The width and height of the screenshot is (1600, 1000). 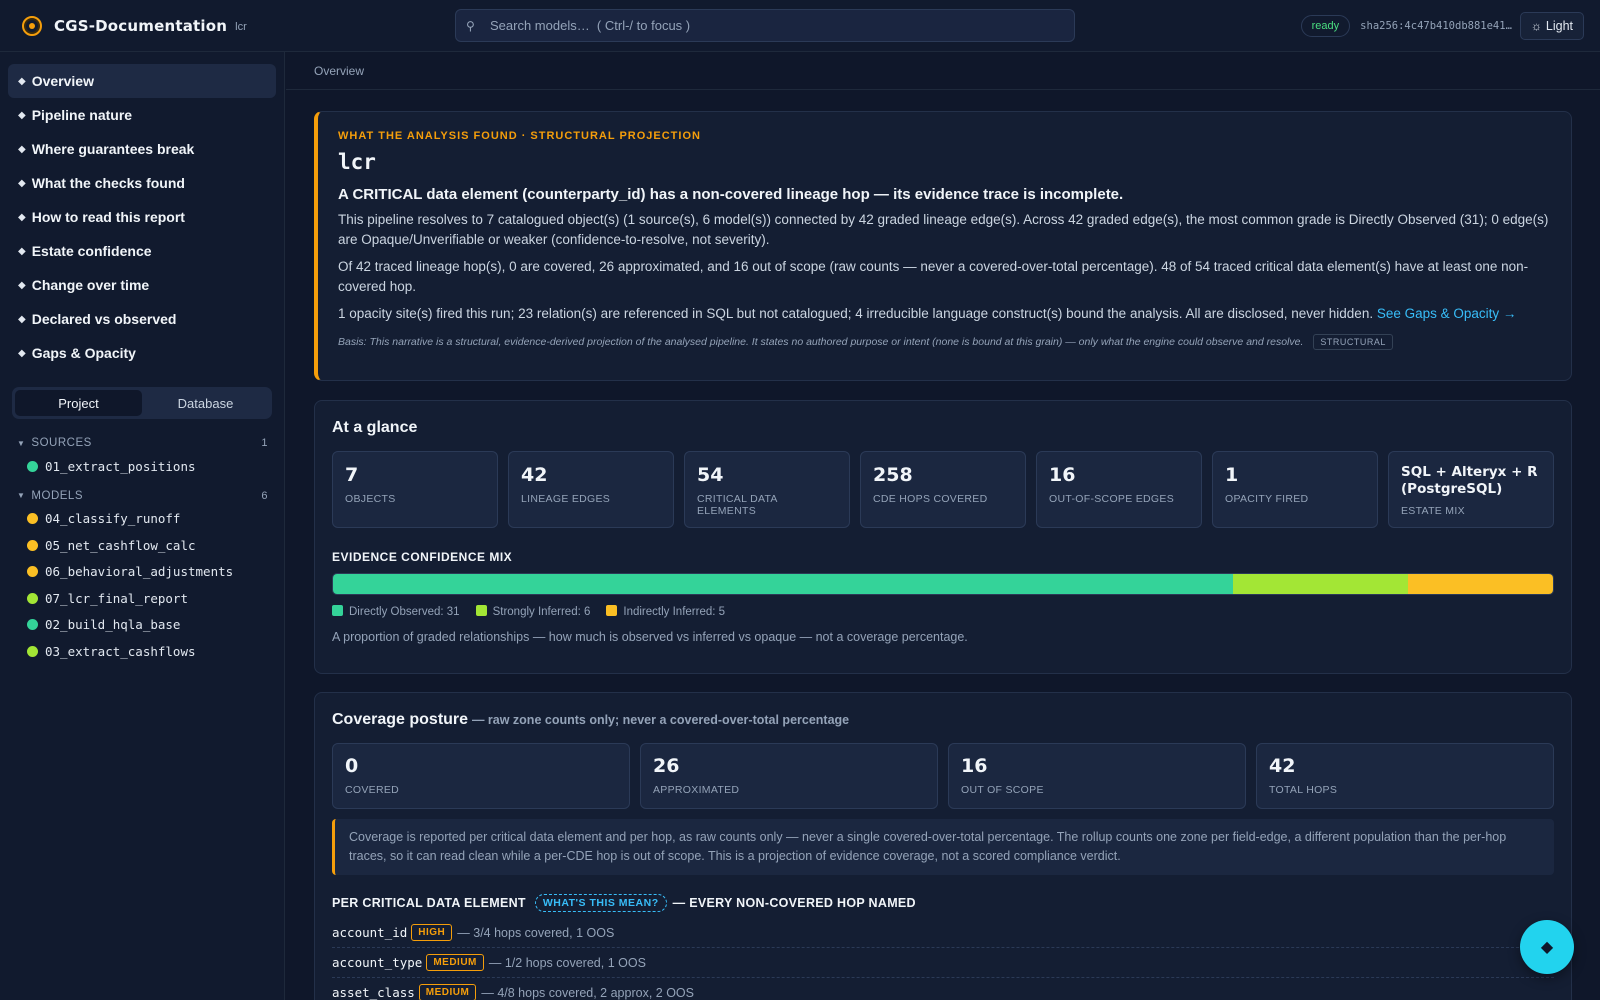 I want to click on nav-label: Gaps & Opacity, so click(x=83, y=353).